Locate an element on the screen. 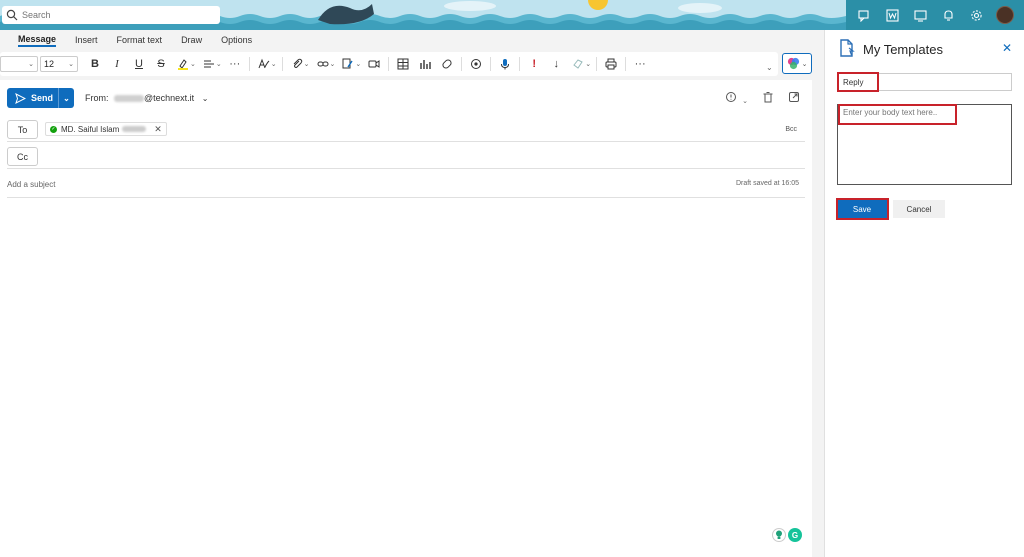  dictate-icon is located at coordinates (505, 64).